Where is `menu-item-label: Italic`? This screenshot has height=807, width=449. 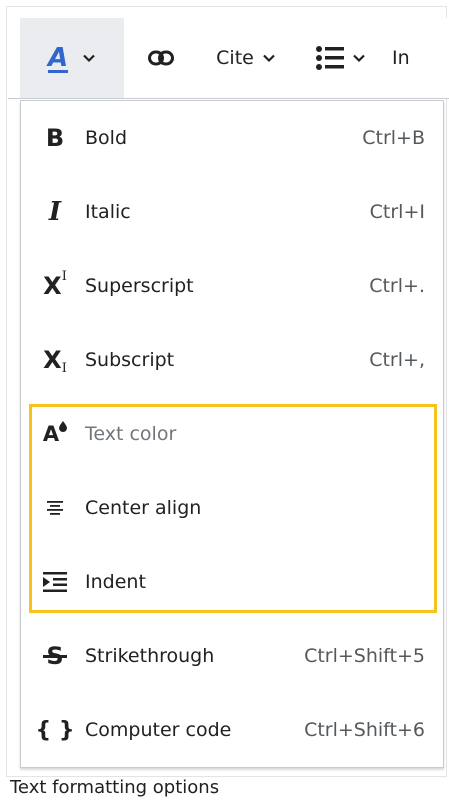
menu-item-label: Italic is located at coordinates (108, 212).